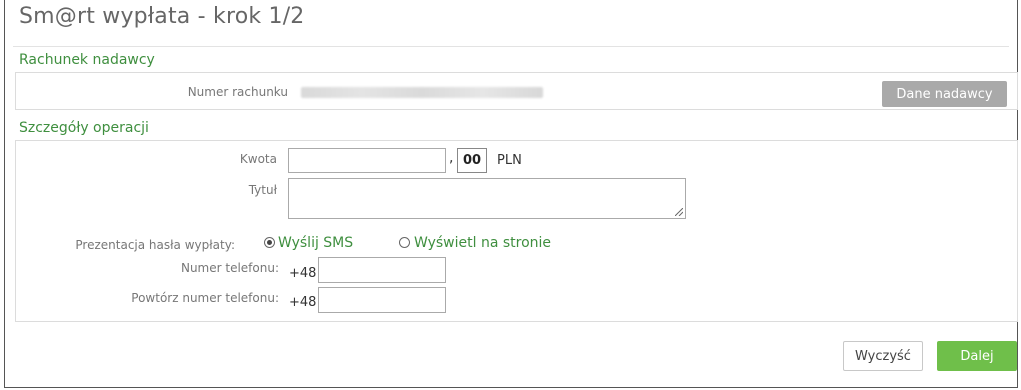  What do you see at coordinates (84, 128) in the screenshot?
I see `details-section-label: Szczegóły operacji` at bounding box center [84, 128].